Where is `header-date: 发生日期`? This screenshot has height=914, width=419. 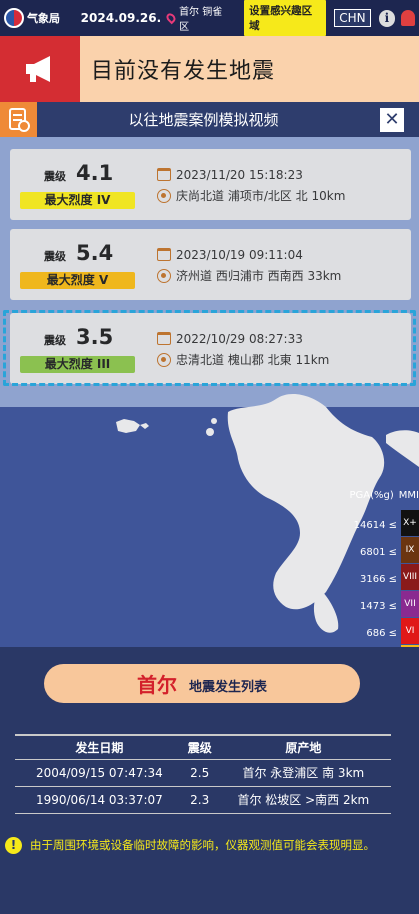 header-date: 发生日期 is located at coordinates (99, 747).